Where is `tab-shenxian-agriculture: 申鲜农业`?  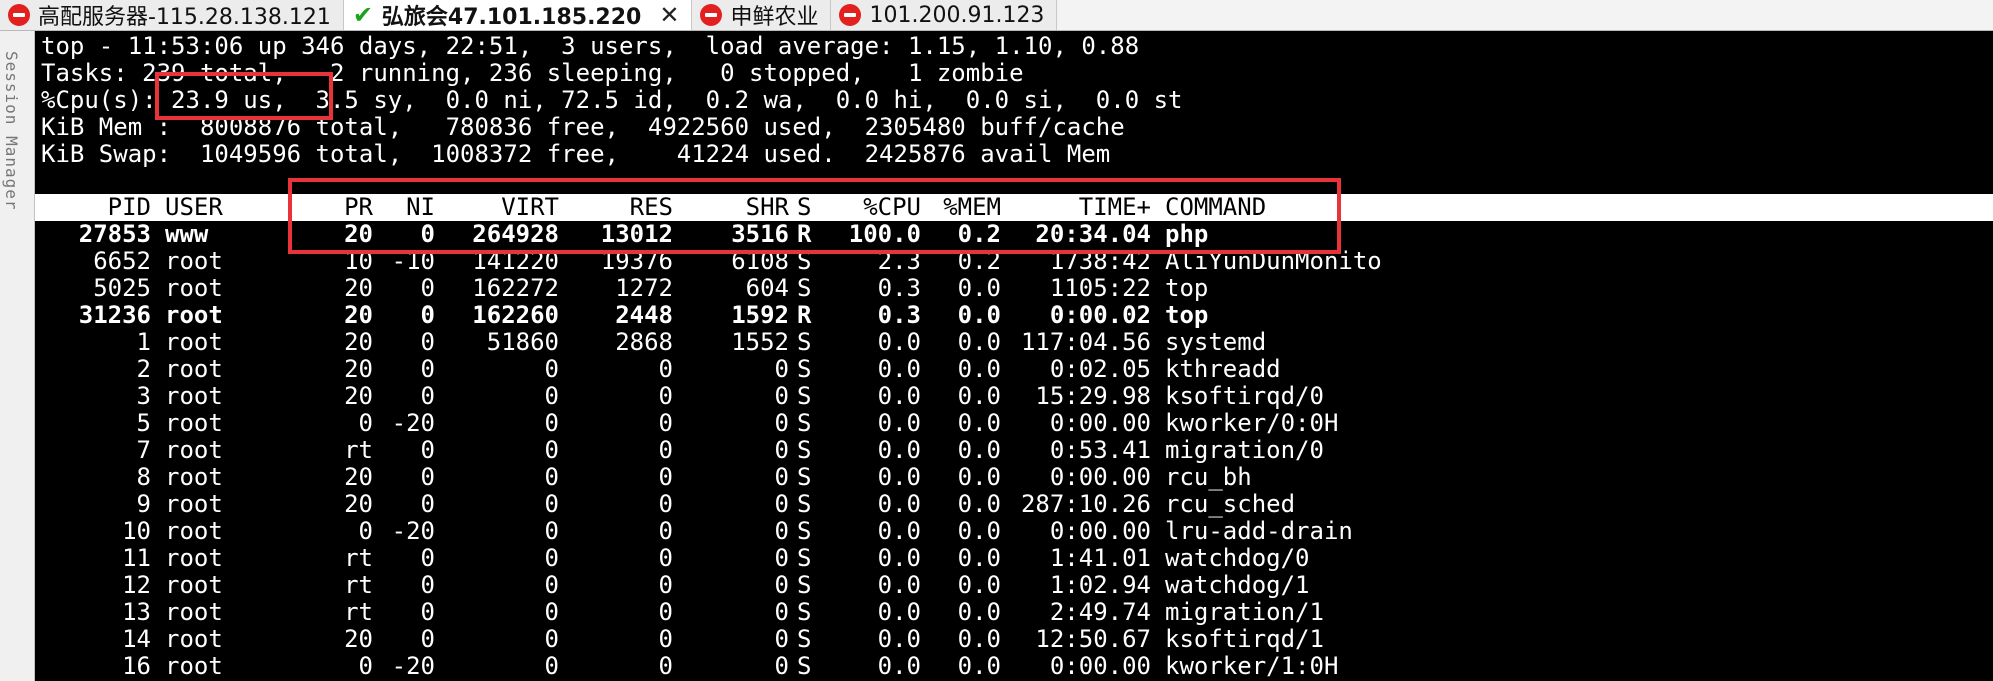 tab-shenxian-agriculture: 申鲜农业 is located at coordinates (762, 15).